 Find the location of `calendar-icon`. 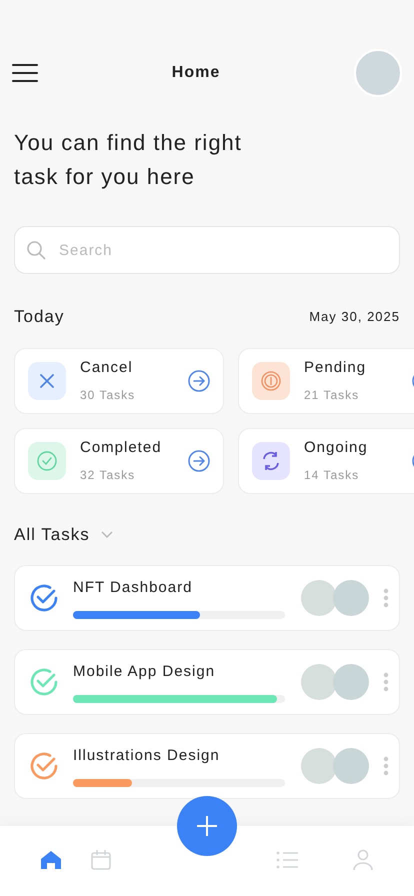

calendar-icon is located at coordinates (100, 860).